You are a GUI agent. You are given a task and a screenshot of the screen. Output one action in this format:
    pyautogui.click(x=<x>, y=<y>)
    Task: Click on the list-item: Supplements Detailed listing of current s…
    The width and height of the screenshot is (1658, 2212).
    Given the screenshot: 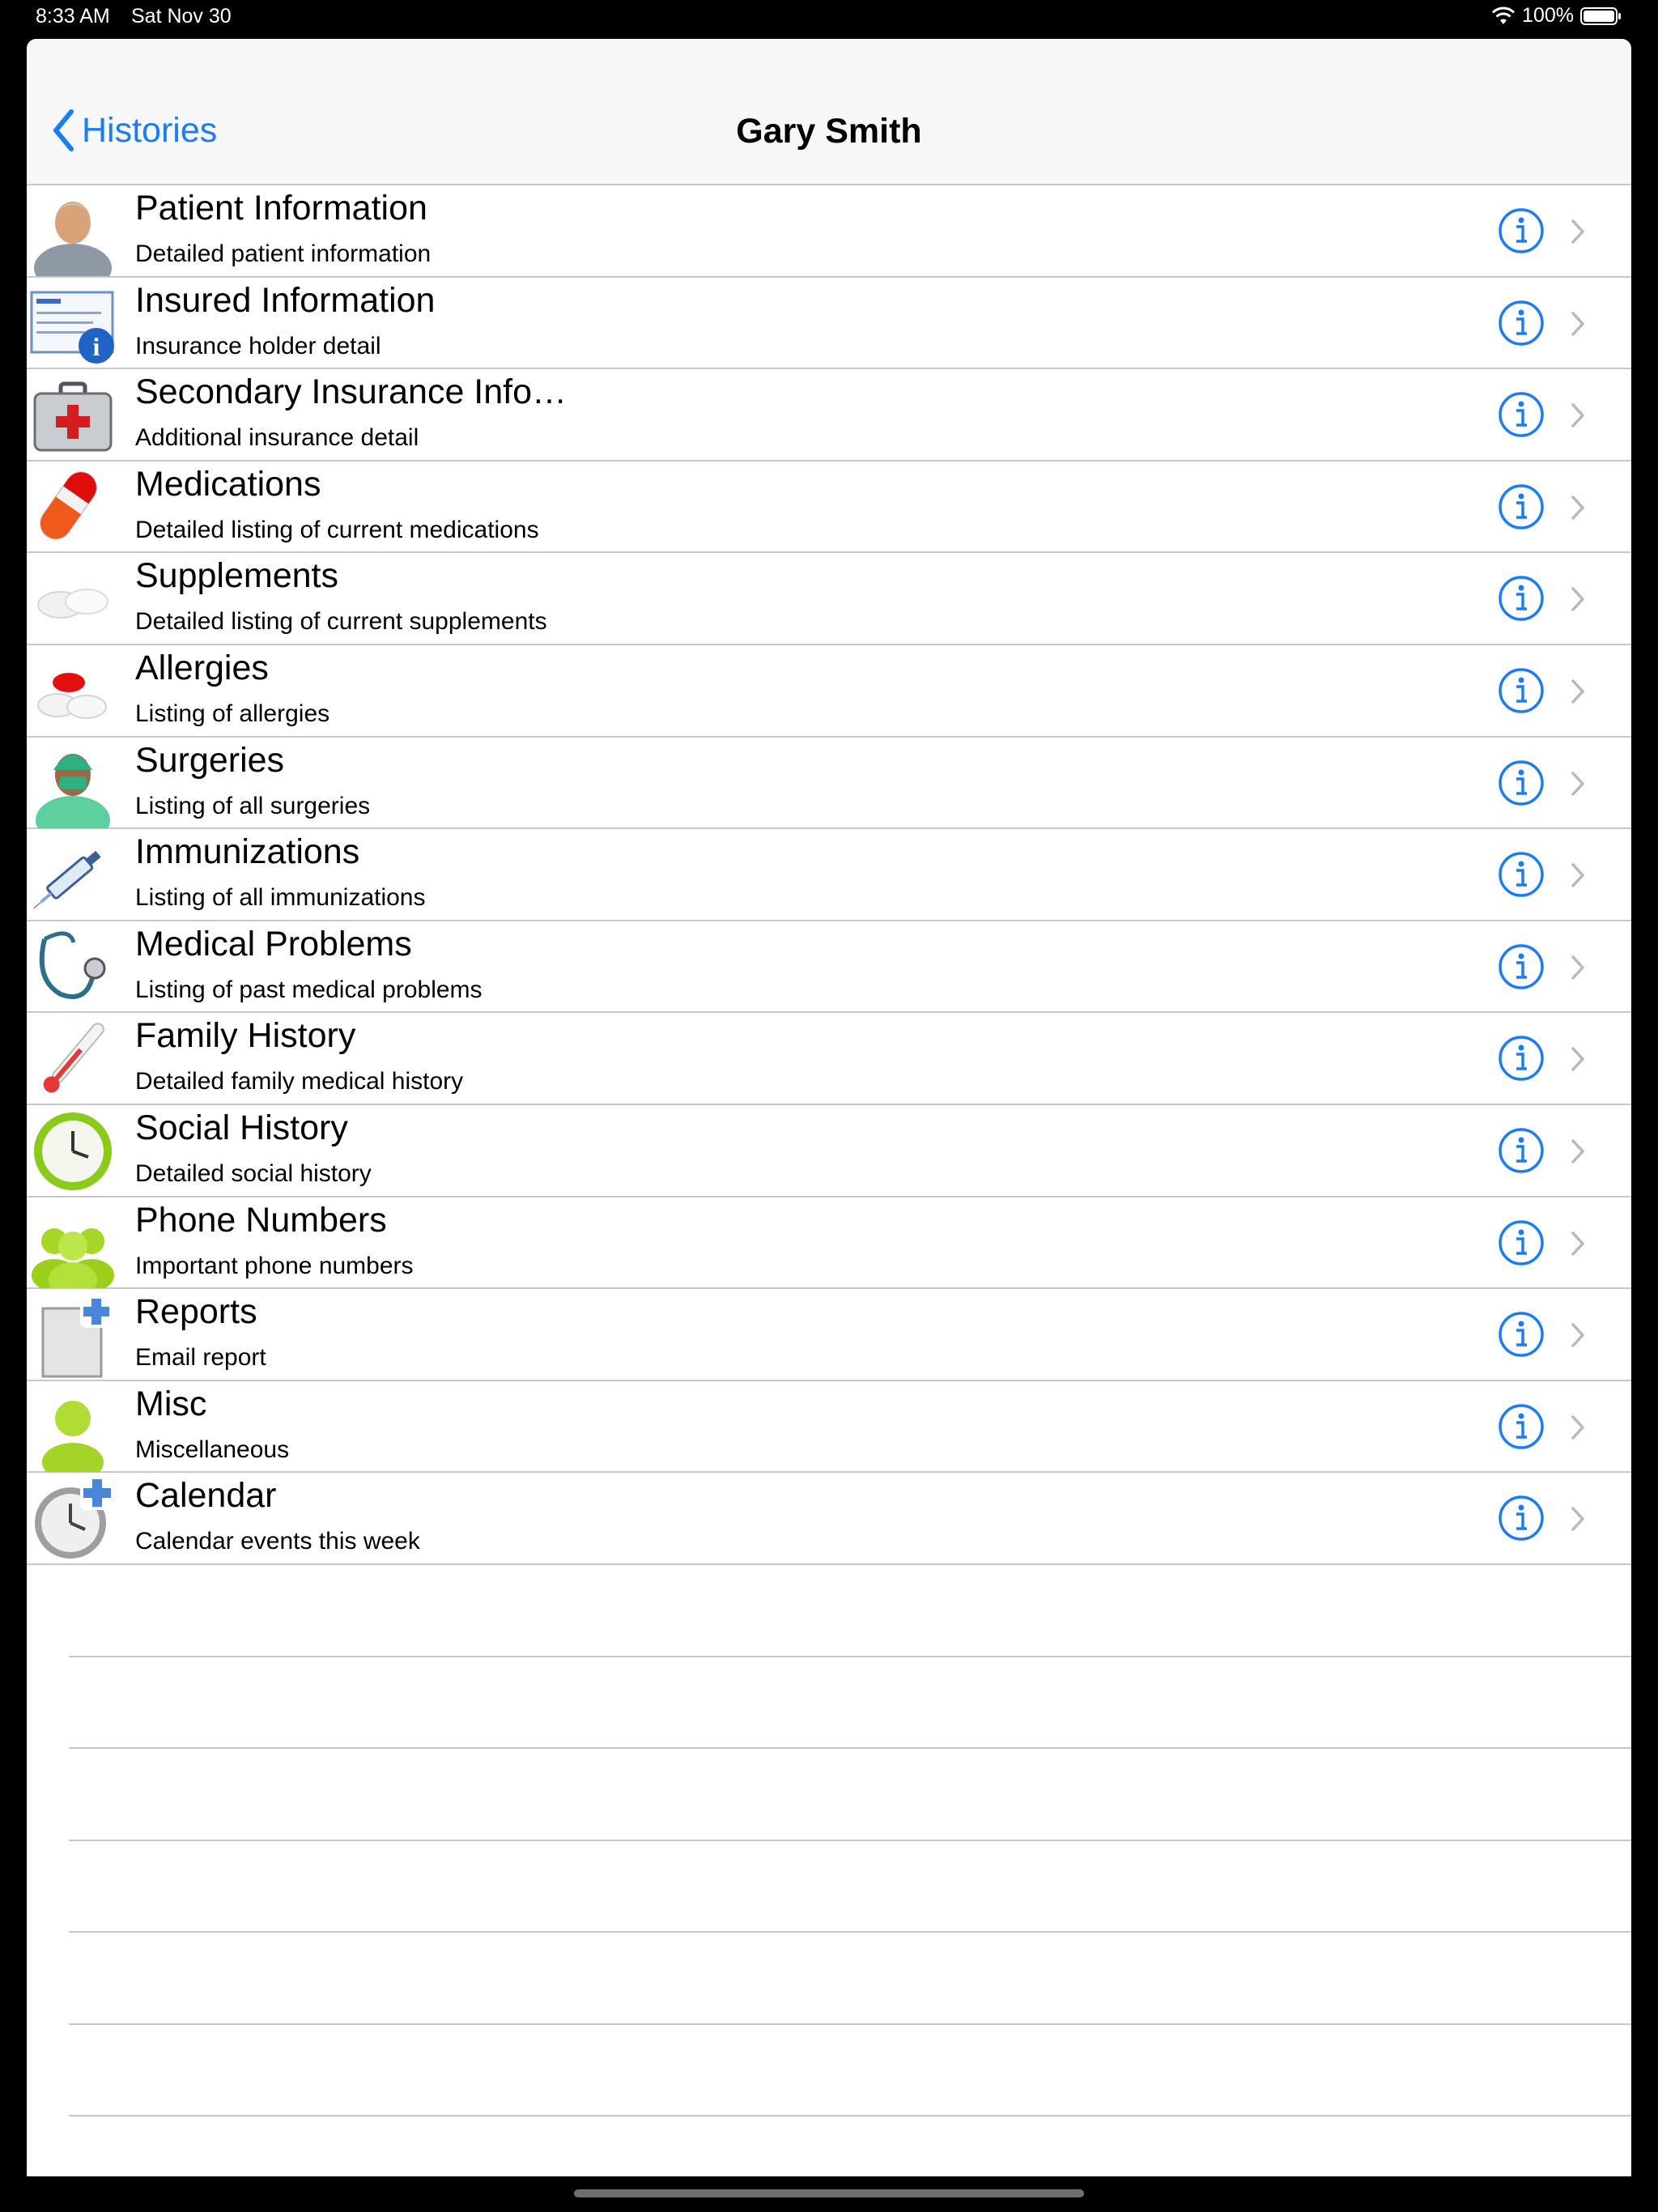 What is the action you would take?
    pyautogui.click(x=829, y=599)
    